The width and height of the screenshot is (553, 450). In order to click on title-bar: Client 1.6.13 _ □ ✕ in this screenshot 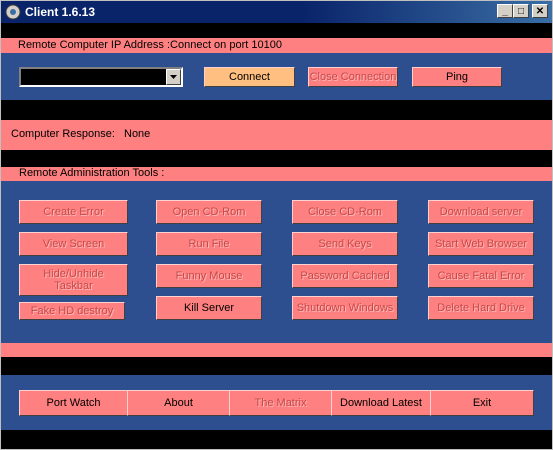, I will do `click(276, 12)`.